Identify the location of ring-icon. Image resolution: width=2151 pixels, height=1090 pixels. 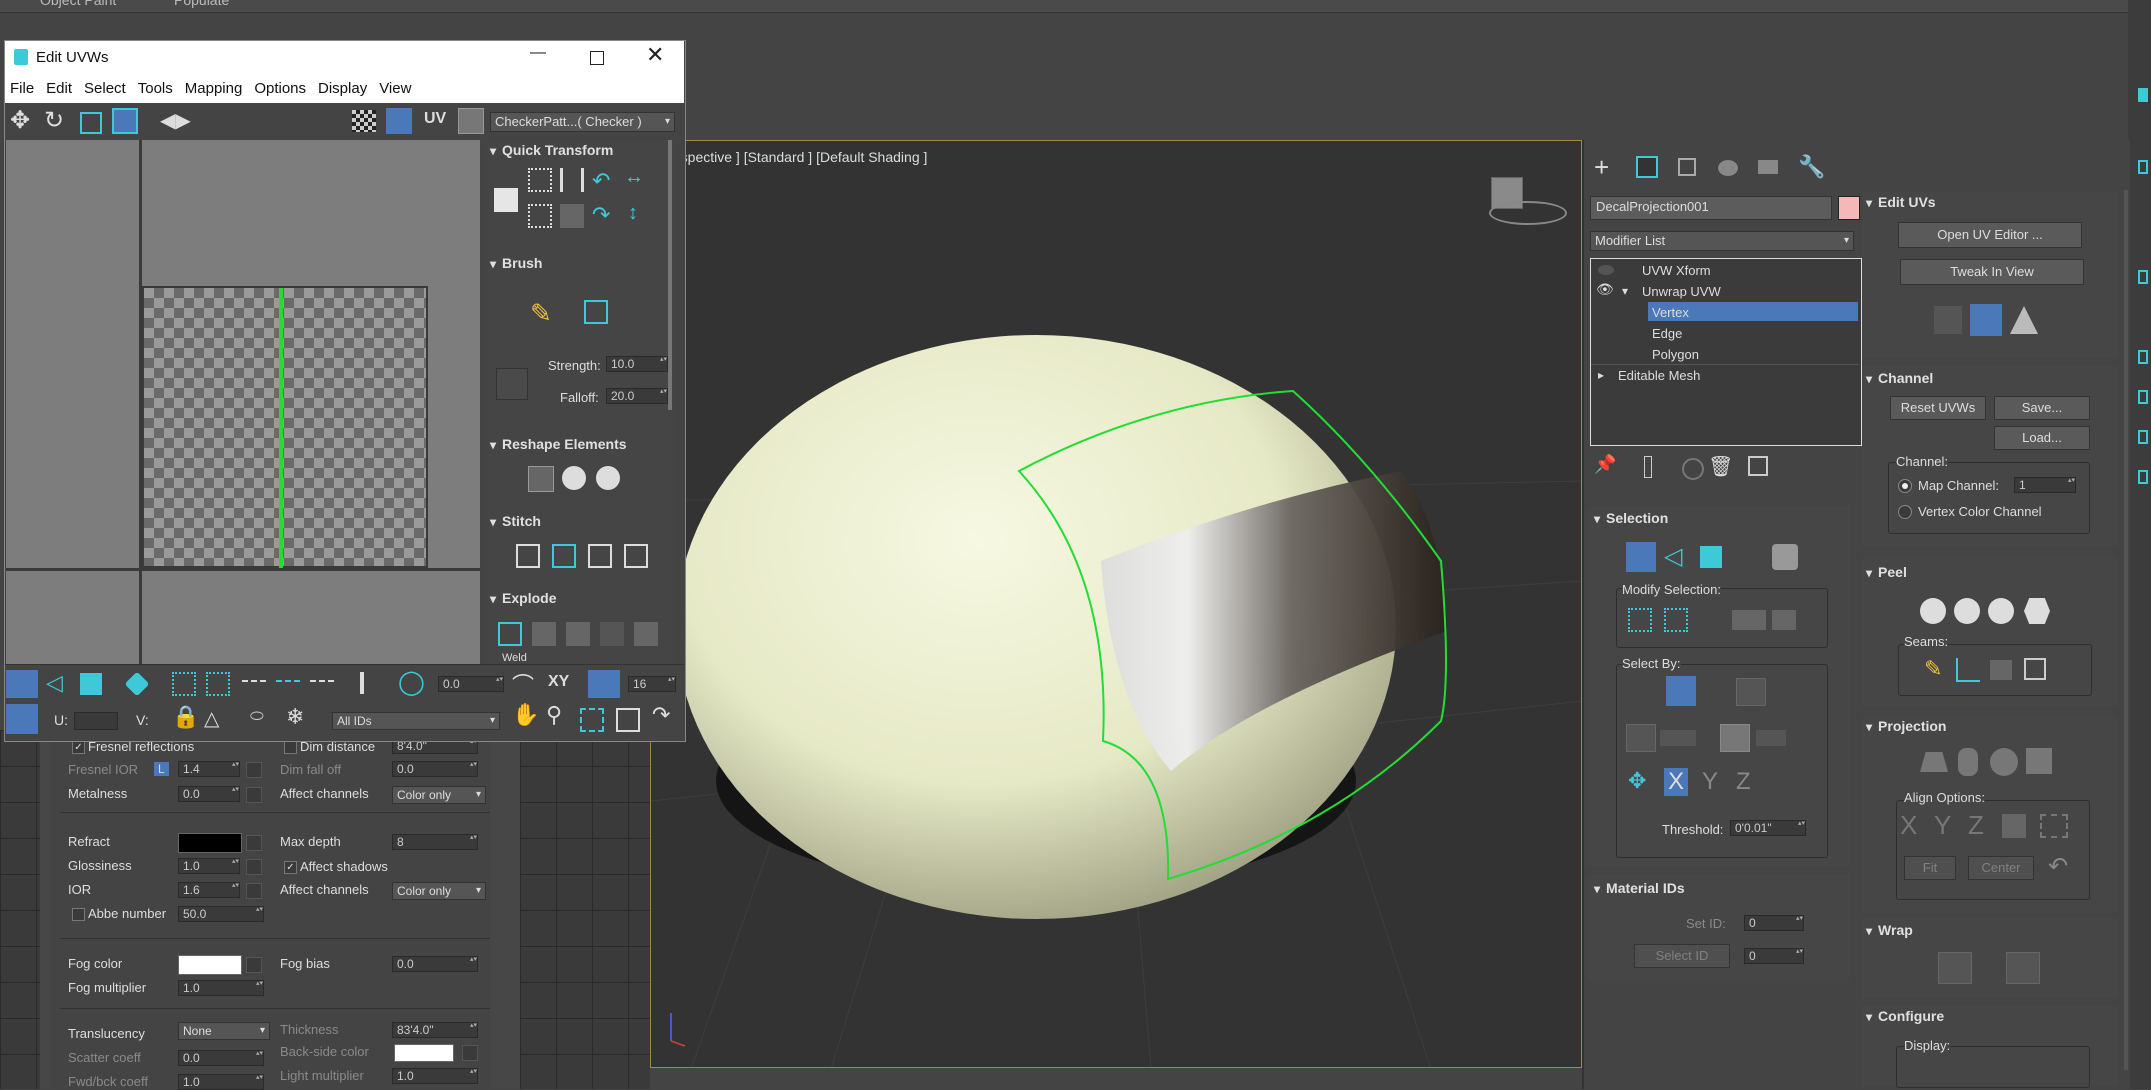
(288, 685).